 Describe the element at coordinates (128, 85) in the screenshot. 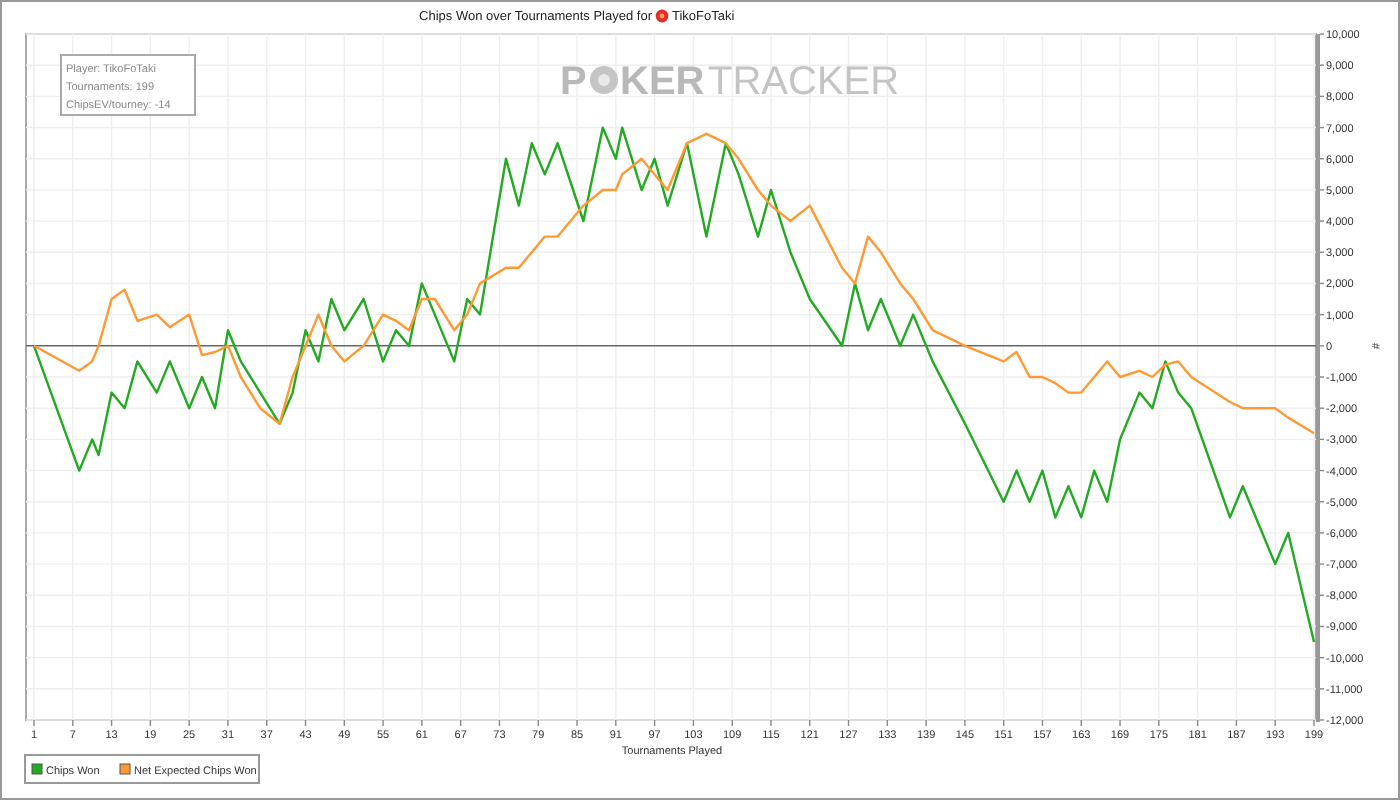

I see `info-panel` at that location.